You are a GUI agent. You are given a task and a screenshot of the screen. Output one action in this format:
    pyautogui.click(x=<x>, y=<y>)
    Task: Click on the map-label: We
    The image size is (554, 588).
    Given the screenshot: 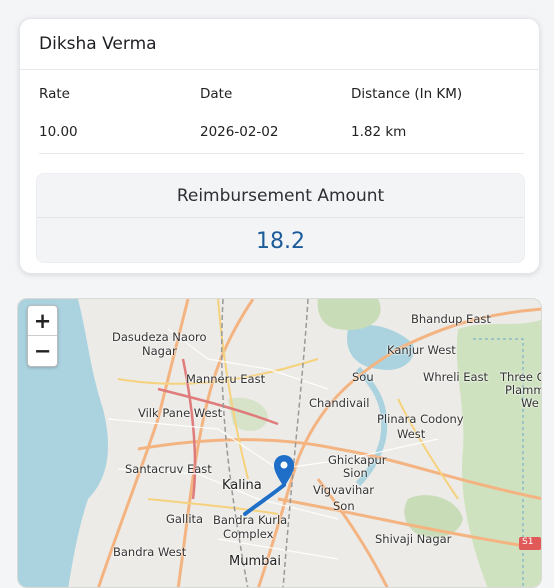 What is the action you would take?
    pyautogui.click(x=530, y=403)
    